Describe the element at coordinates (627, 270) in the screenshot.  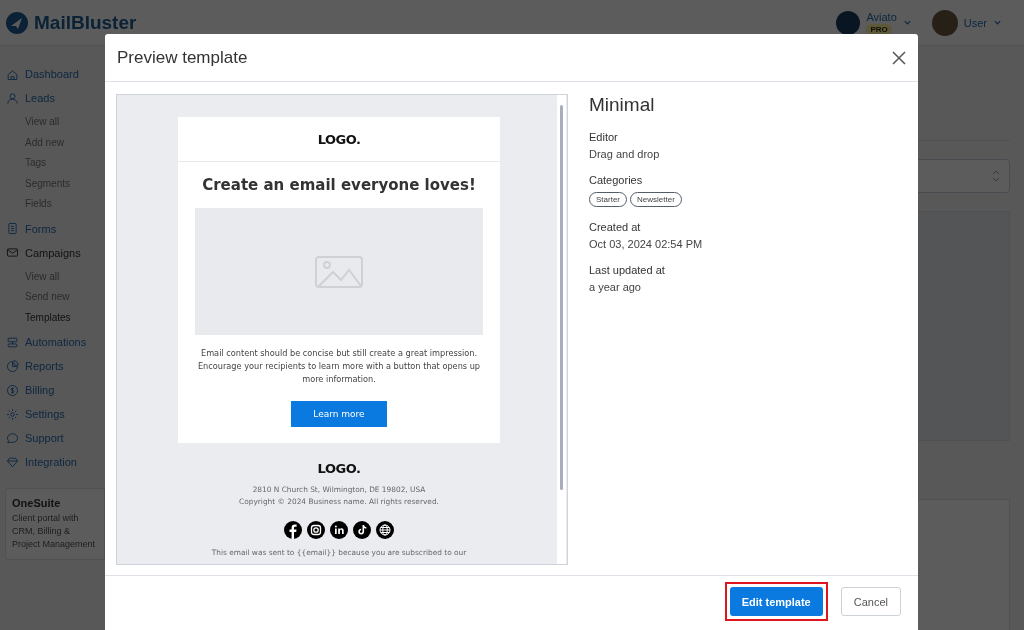
I see `field-label: Last updated at` at that location.